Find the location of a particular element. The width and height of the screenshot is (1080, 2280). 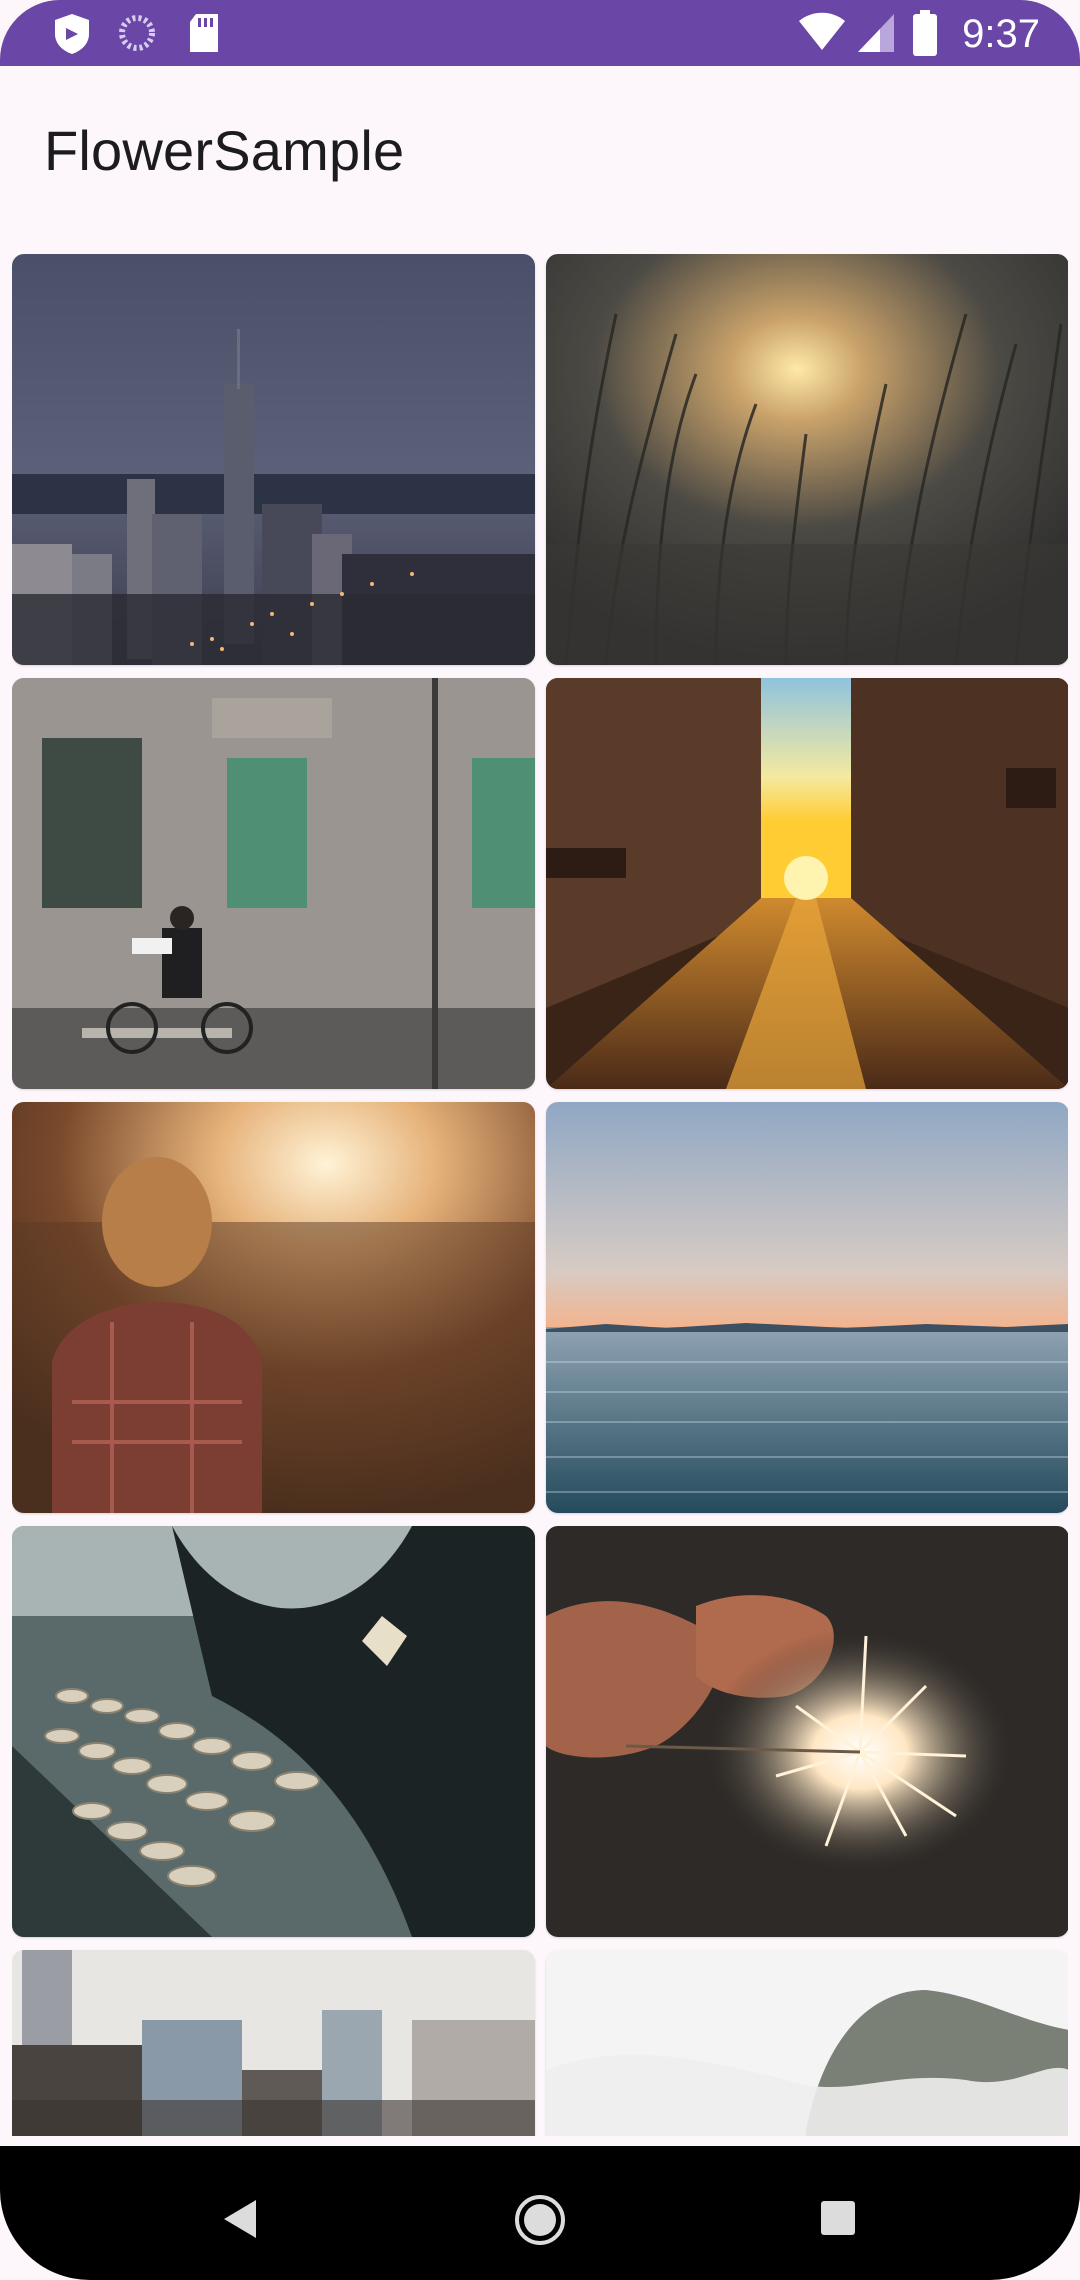

navigation-bar is located at coordinates (540, 2213).